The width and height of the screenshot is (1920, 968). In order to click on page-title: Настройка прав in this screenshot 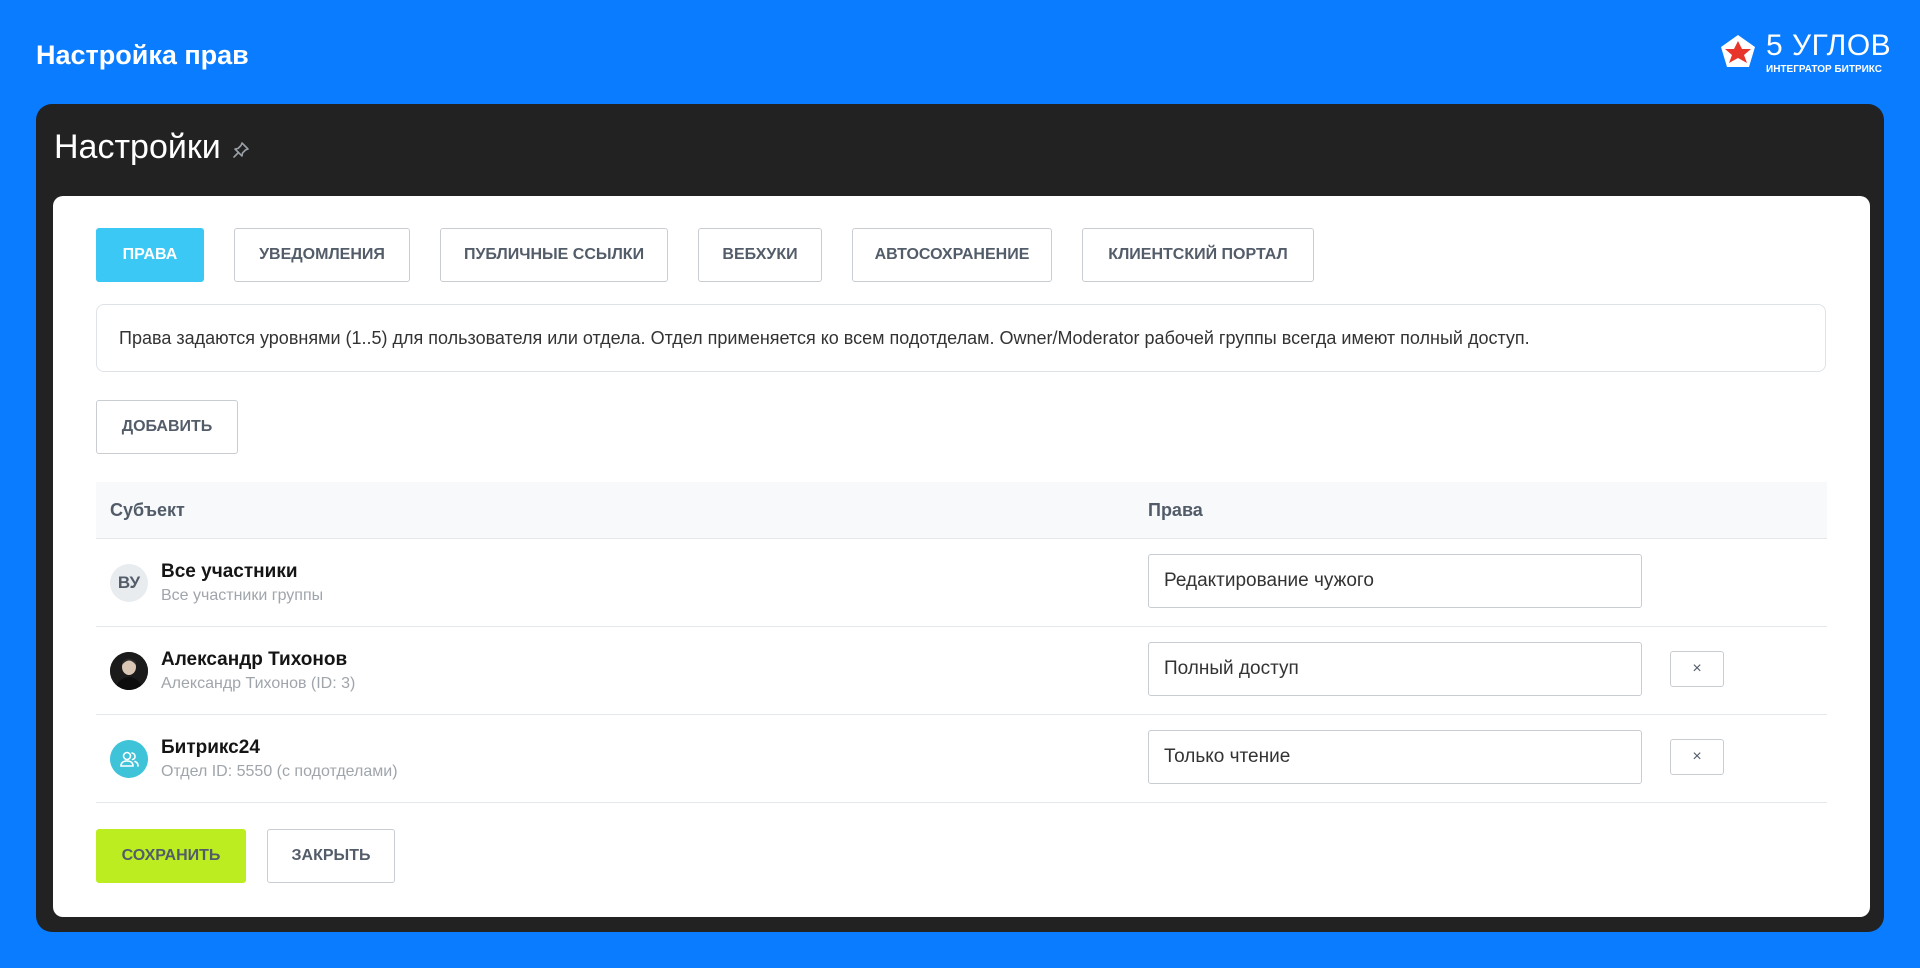, I will do `click(142, 55)`.